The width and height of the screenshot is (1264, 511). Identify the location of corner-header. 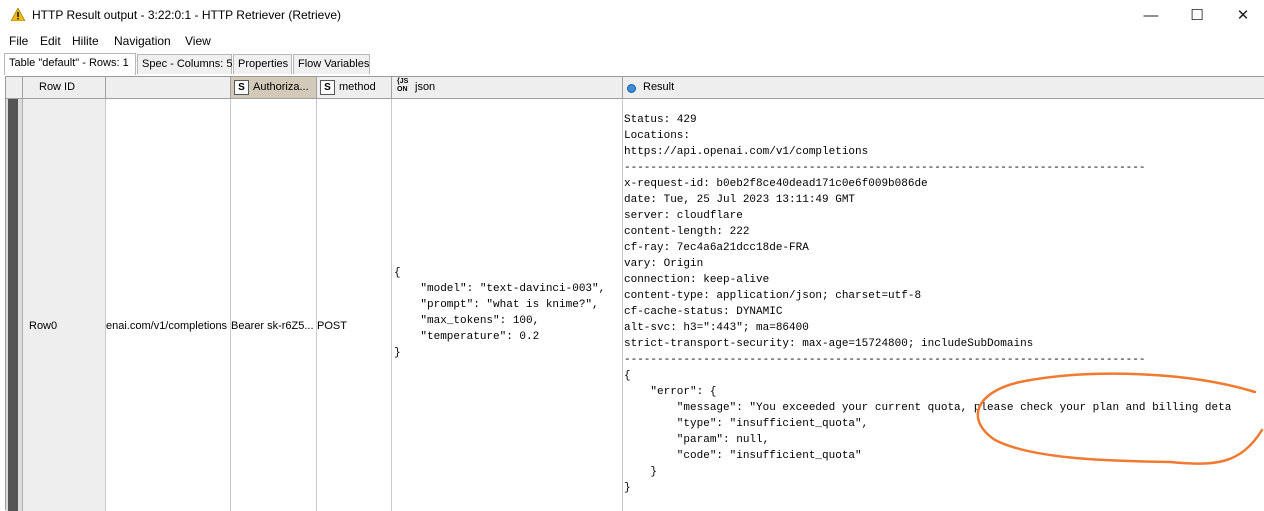
(14, 88).